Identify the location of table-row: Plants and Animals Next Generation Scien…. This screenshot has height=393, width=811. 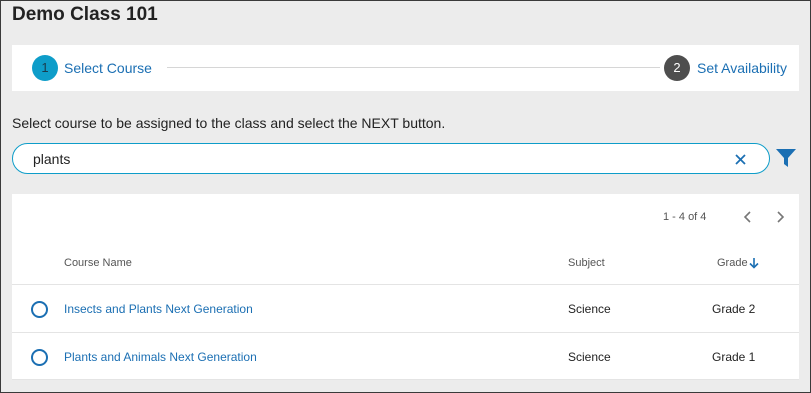
(405, 356).